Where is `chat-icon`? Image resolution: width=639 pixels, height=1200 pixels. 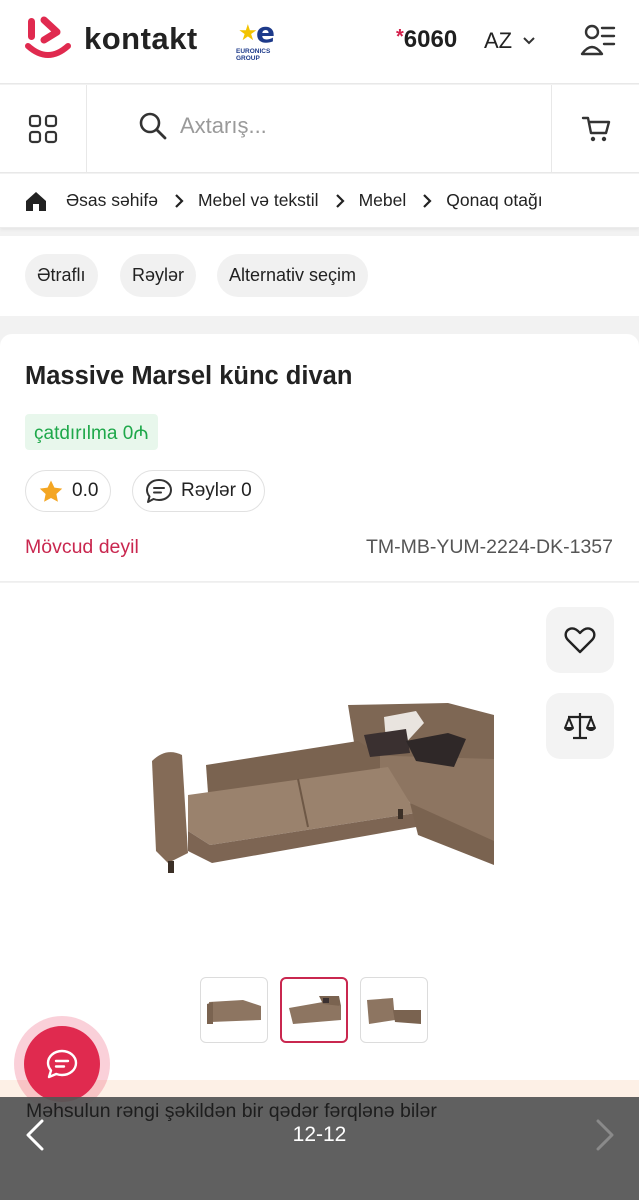 chat-icon is located at coordinates (62, 1064).